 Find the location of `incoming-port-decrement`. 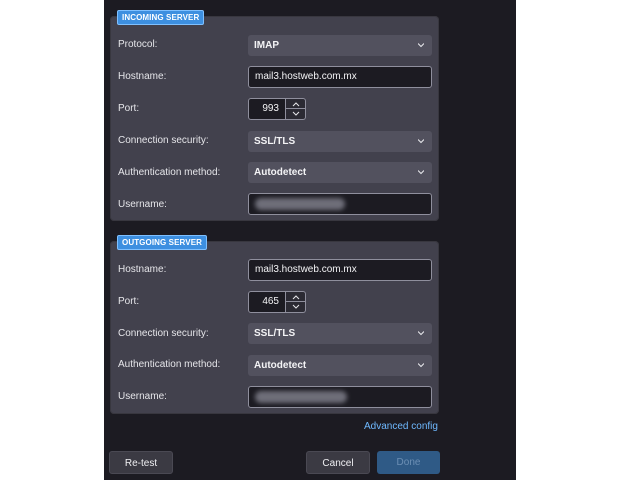

incoming-port-decrement is located at coordinates (295, 114).